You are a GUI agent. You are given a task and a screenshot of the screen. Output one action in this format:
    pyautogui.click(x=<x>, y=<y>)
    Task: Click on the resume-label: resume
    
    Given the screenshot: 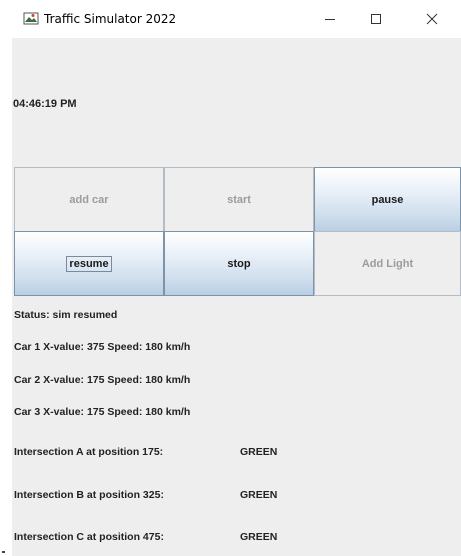 What is the action you would take?
    pyautogui.click(x=89, y=263)
    